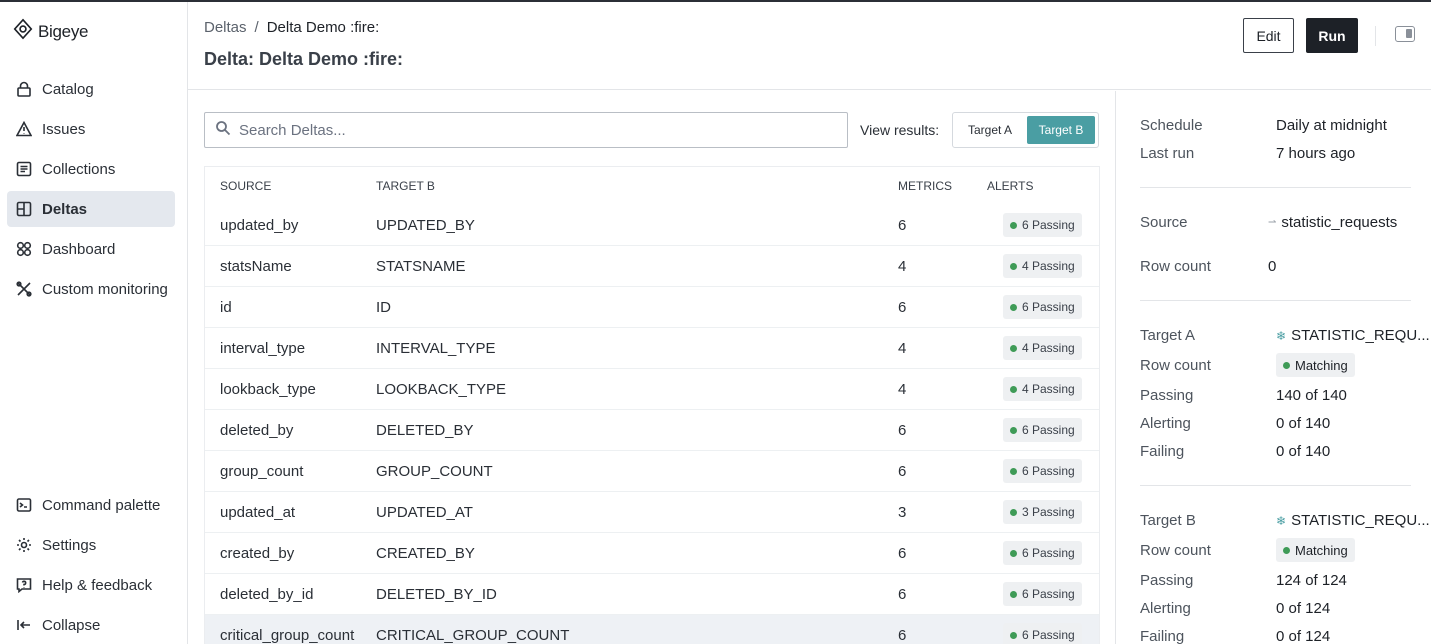 This screenshot has width=1431, height=644. I want to click on warning-icon, so click(24, 129).